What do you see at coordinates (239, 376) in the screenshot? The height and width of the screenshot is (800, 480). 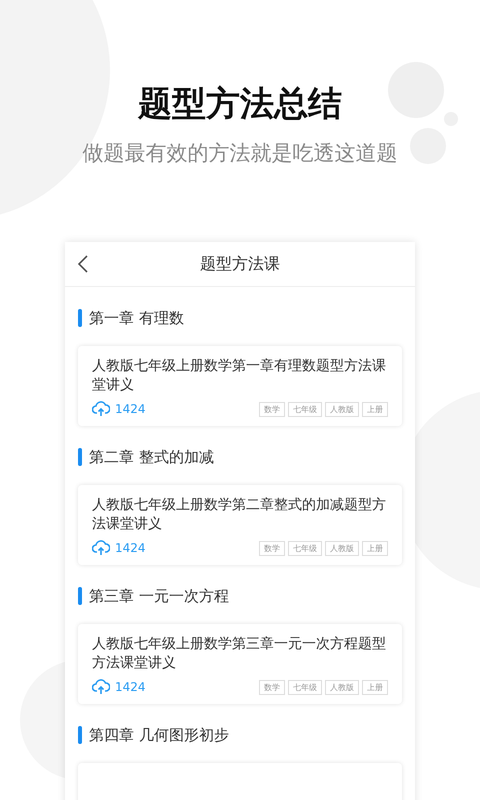 I see `document-title: 人教版七年级上册数学第一章有理数题型方法课堂讲义` at bounding box center [239, 376].